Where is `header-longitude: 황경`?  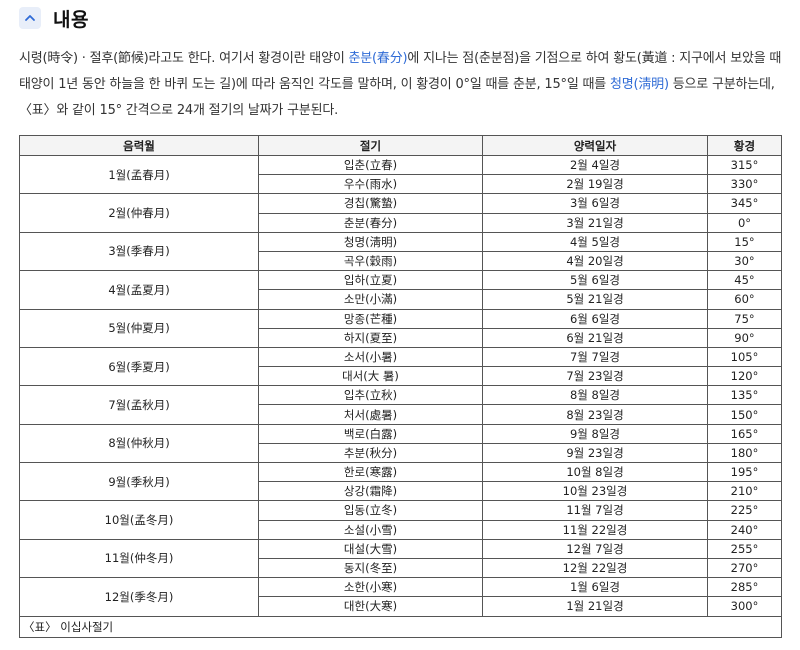 header-longitude: 황경 is located at coordinates (744, 145).